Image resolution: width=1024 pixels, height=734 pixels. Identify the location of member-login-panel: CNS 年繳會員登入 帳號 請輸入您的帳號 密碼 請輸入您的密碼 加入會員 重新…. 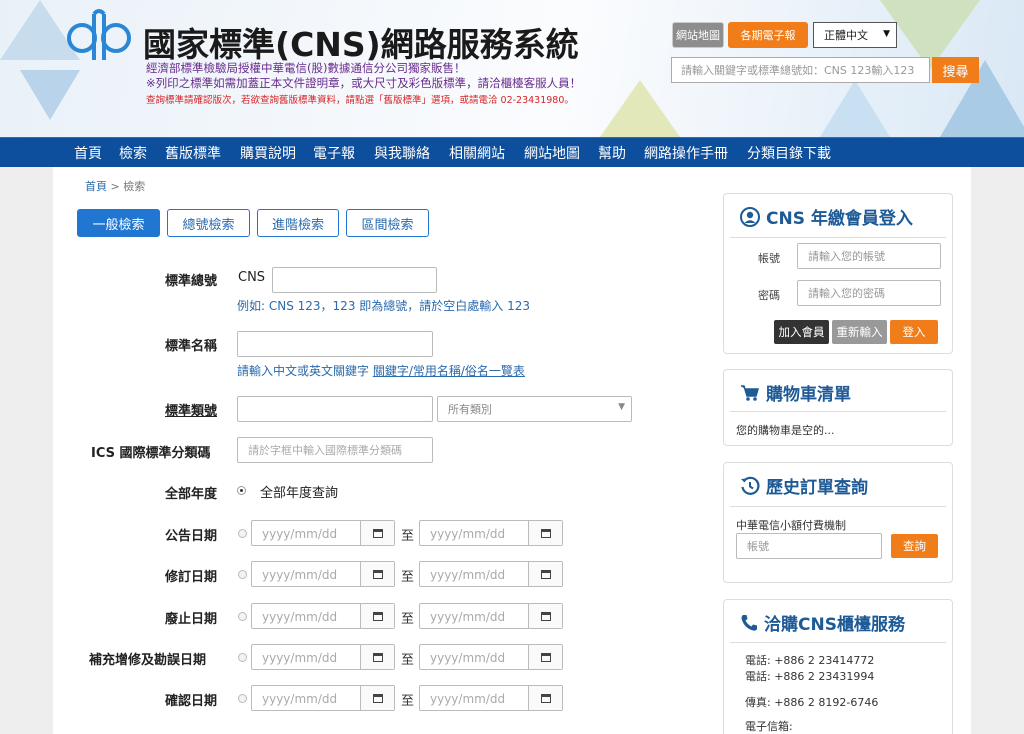
(838, 273).